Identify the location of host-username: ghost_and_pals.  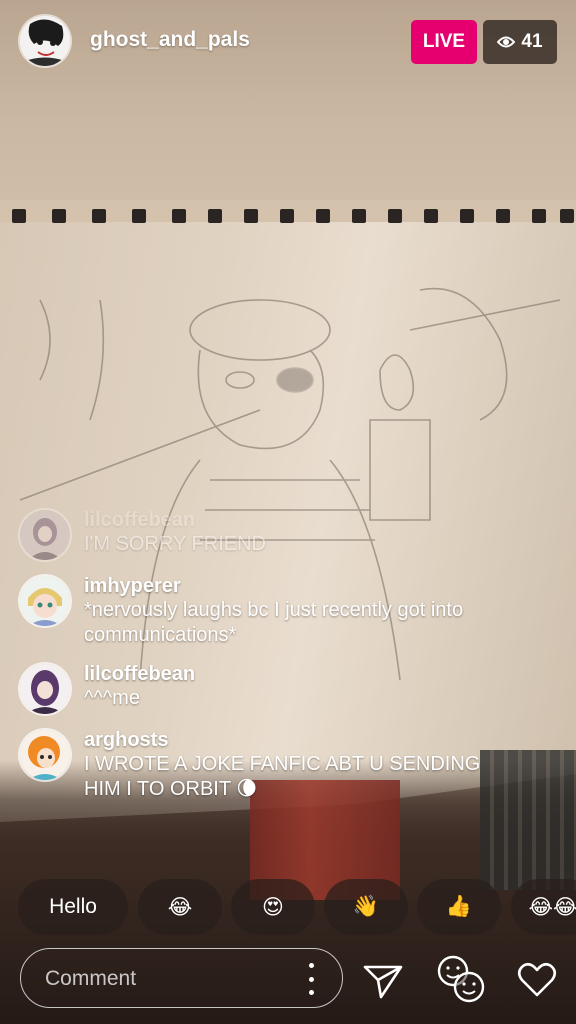
(170, 40).